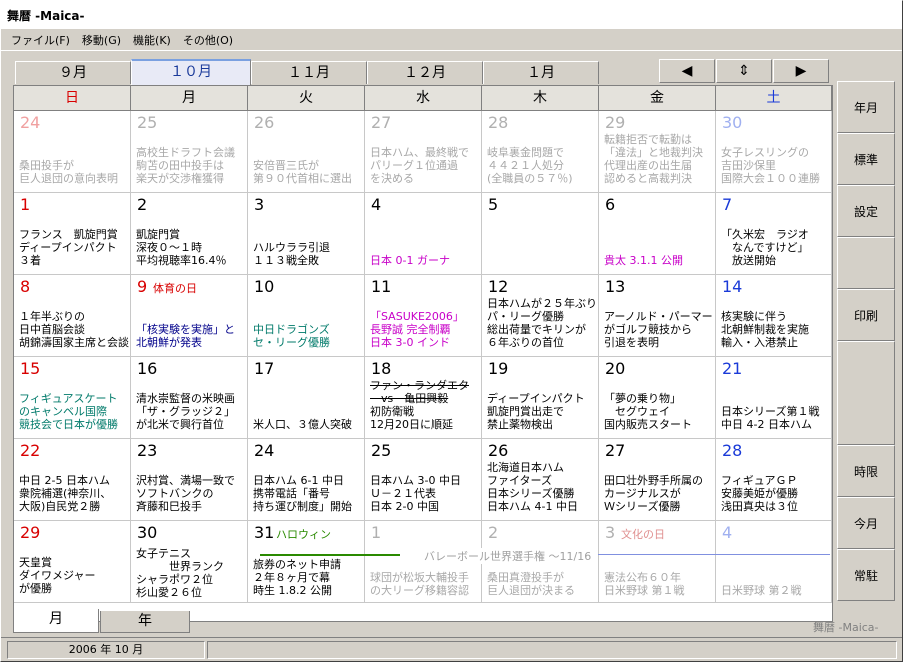 The height and width of the screenshot is (662, 903). What do you see at coordinates (185, 411) in the screenshot?
I see `event-list: 清水崇監督の米映画 「ザ・グラッジ２」 が北米で興行首位` at bounding box center [185, 411].